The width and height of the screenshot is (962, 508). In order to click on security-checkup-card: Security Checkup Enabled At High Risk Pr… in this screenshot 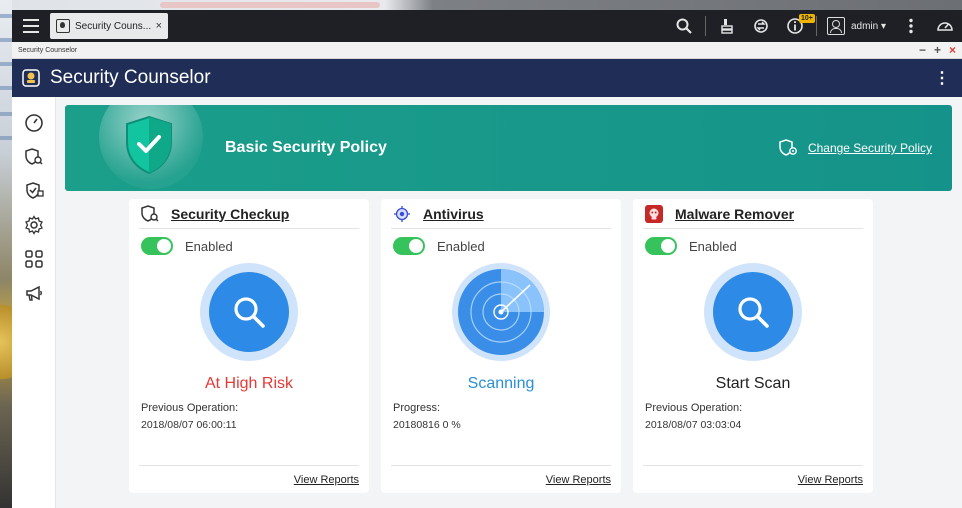, I will do `click(249, 346)`.